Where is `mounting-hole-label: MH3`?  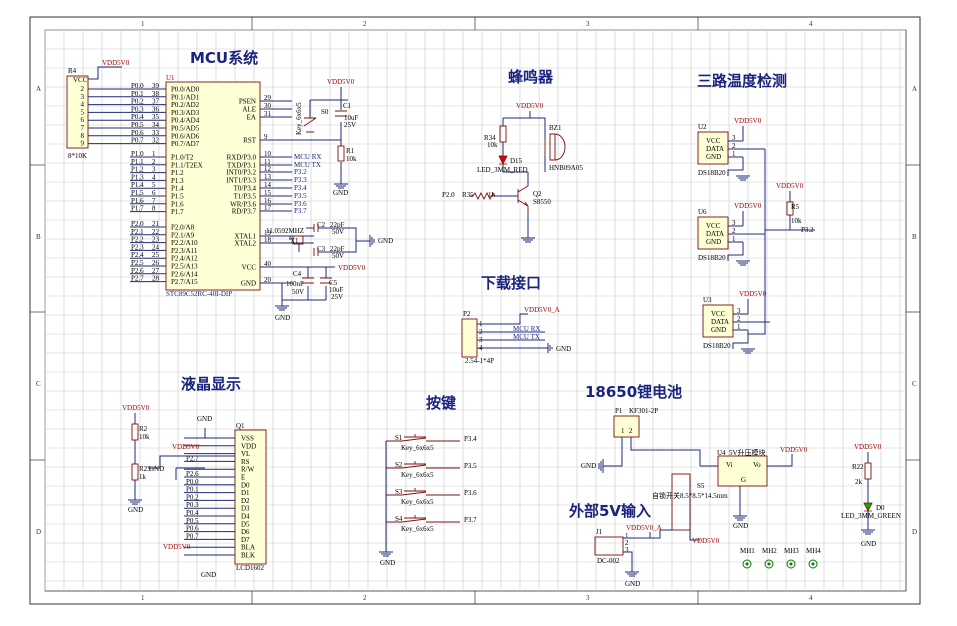 mounting-hole-label: MH3 is located at coordinates (791, 551).